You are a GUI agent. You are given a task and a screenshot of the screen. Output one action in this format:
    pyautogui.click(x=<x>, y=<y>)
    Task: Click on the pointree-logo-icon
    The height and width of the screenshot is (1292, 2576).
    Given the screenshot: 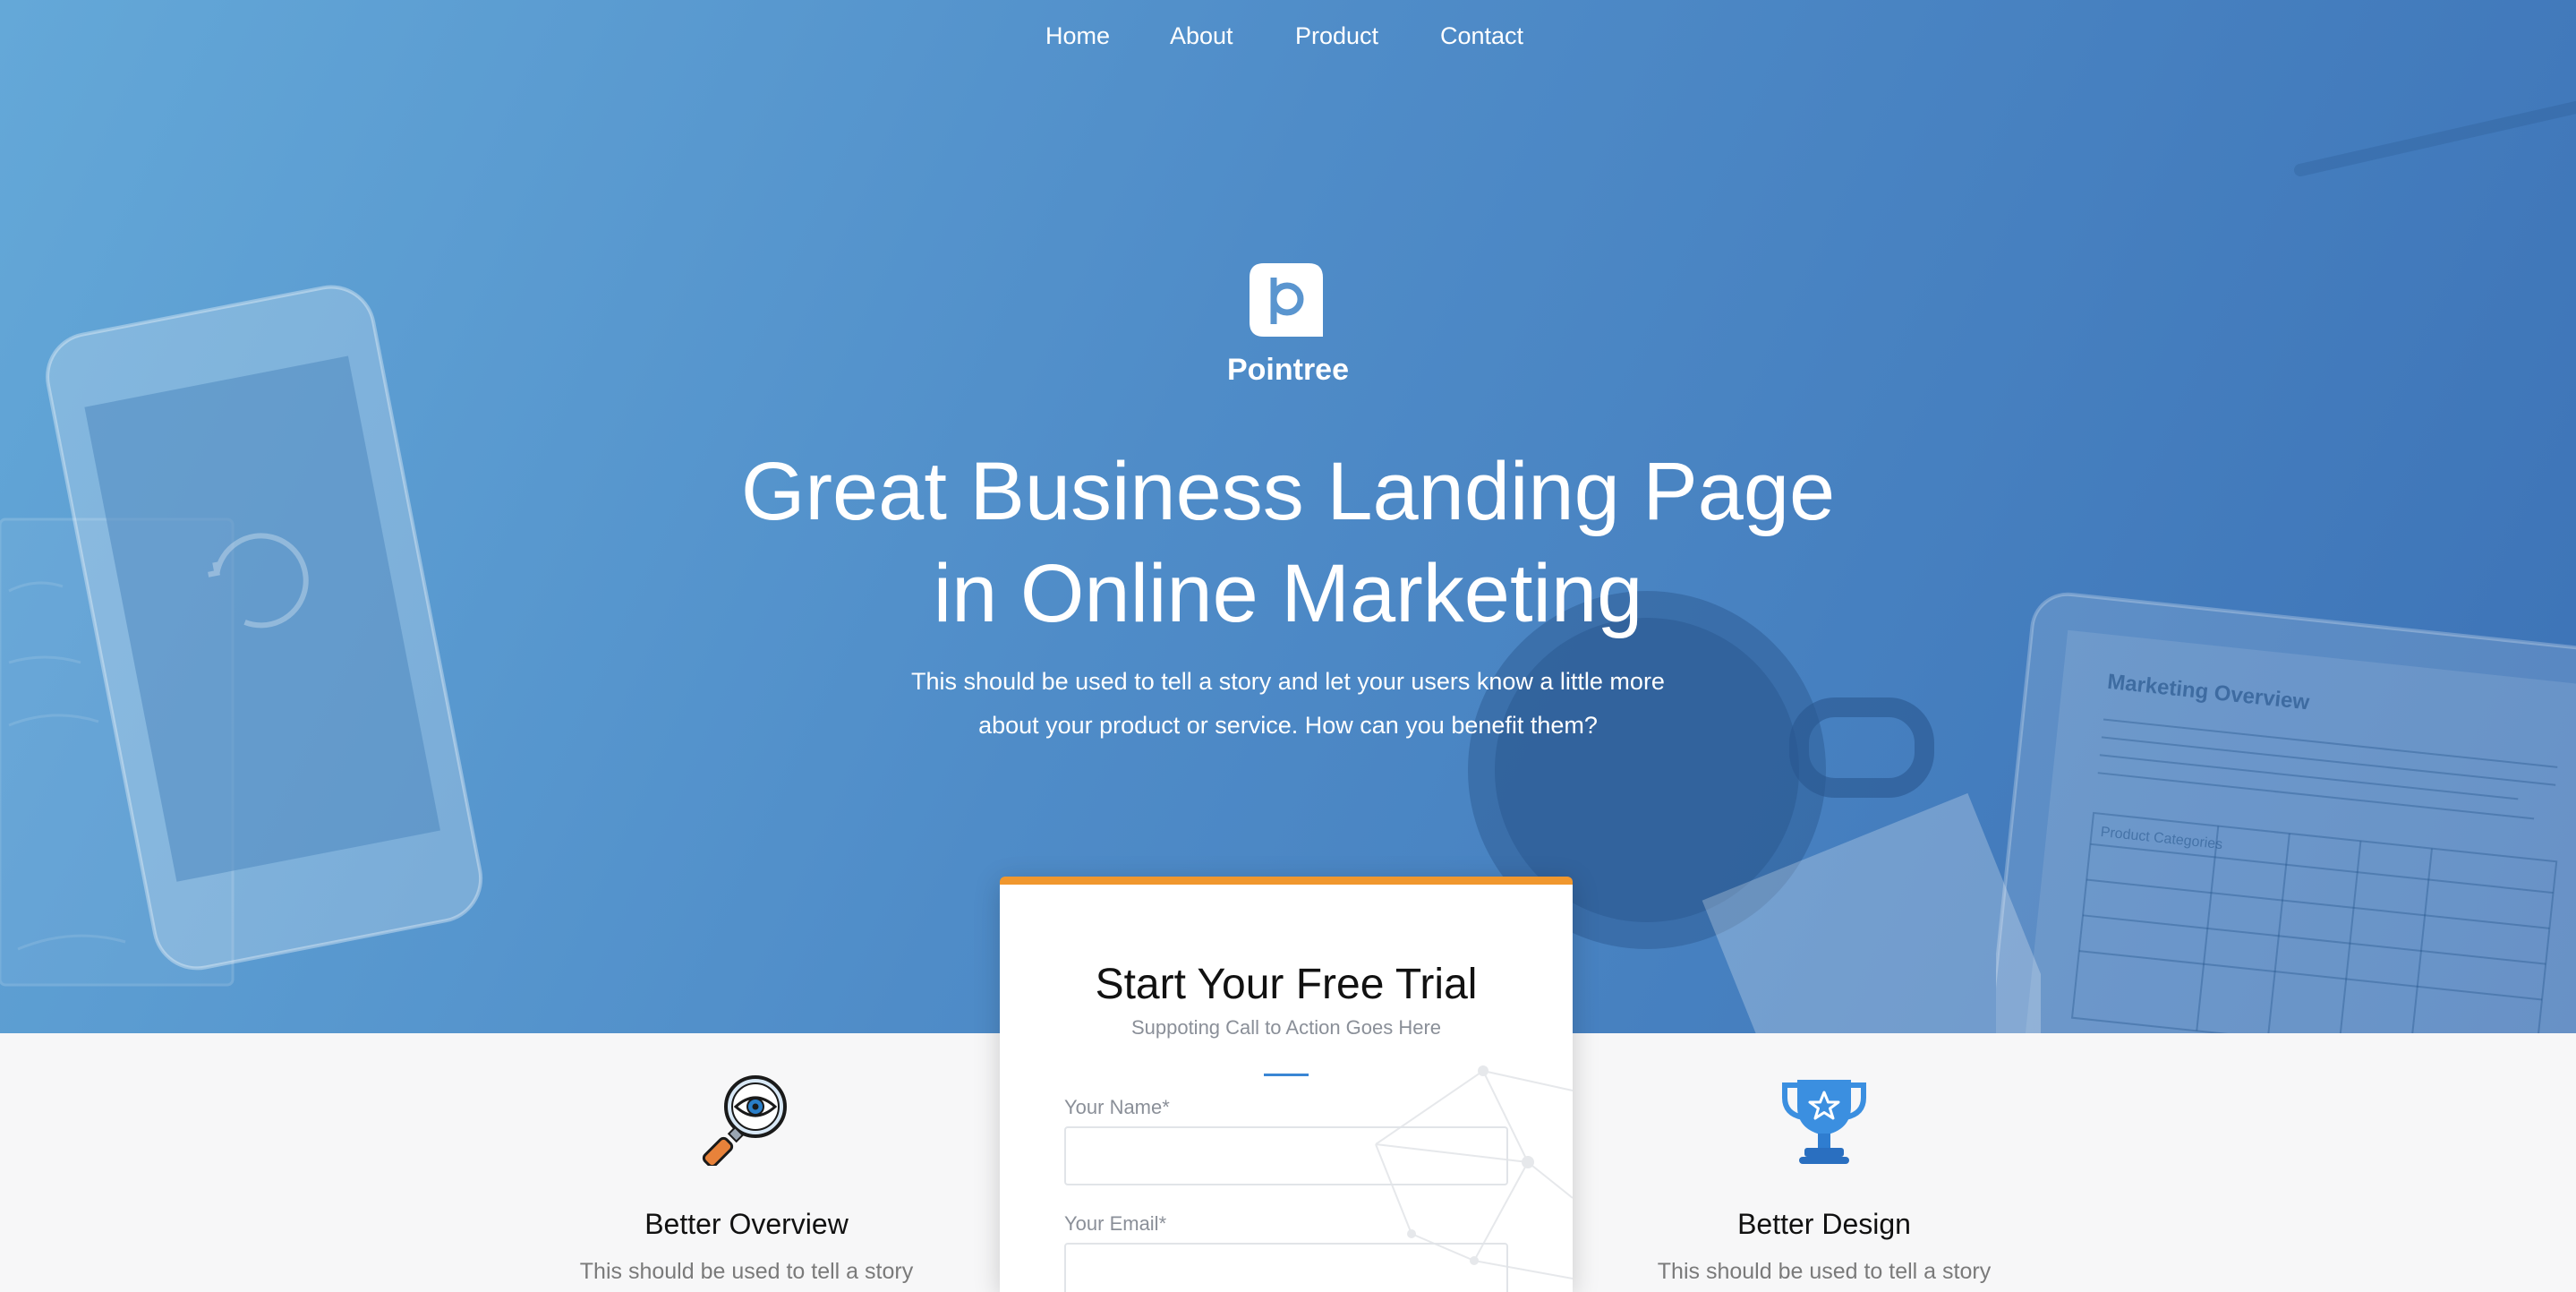 What is the action you would take?
    pyautogui.click(x=1286, y=300)
    